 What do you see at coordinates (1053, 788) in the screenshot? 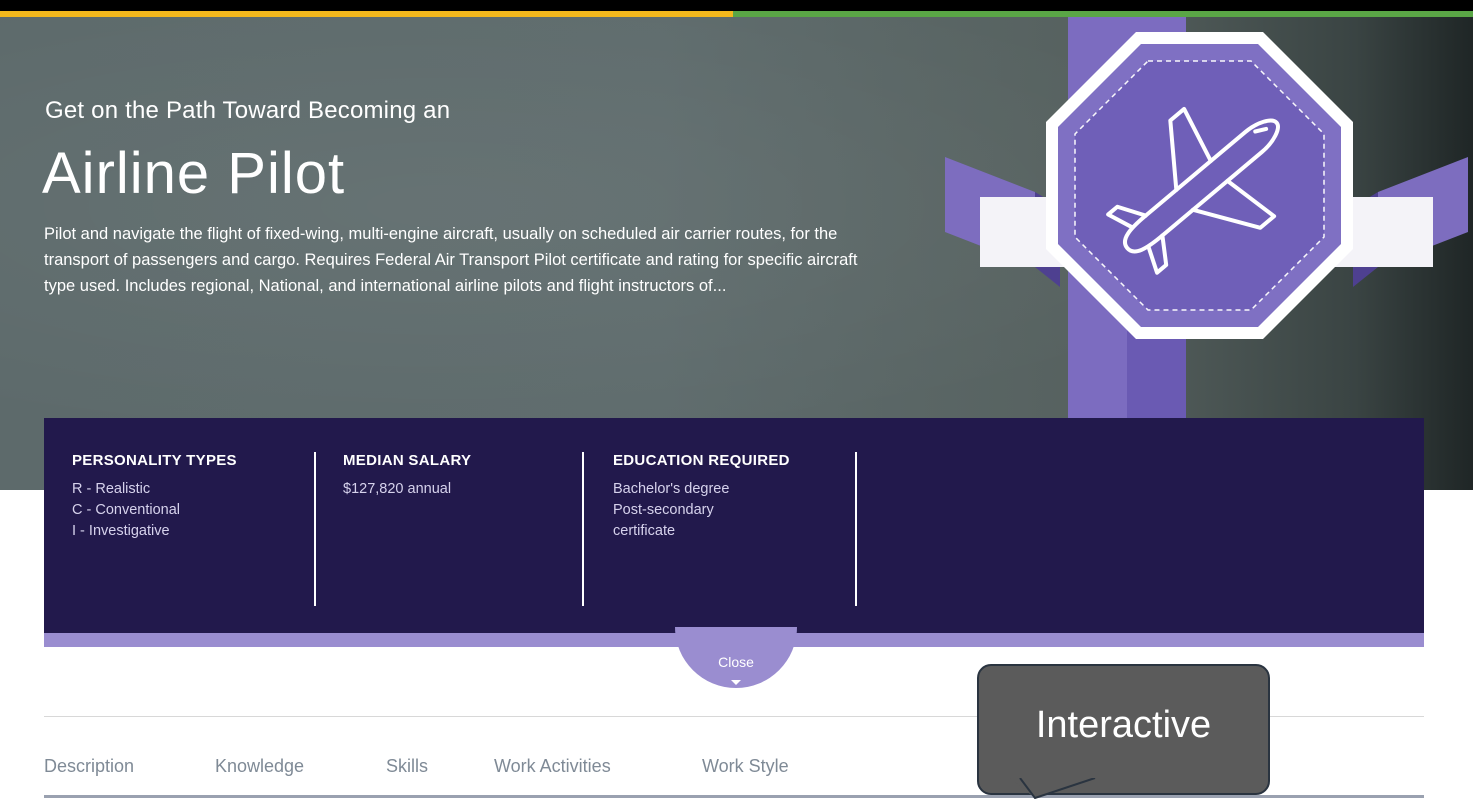
I see `callout-pointer` at bounding box center [1053, 788].